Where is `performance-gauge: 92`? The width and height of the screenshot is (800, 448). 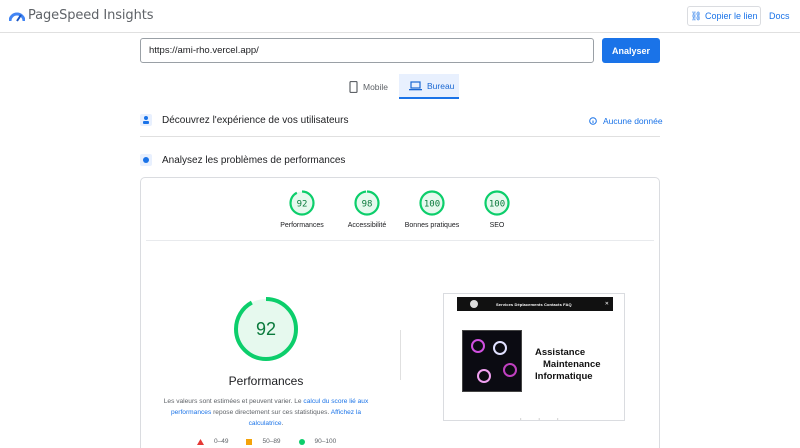
performance-gauge: 92 is located at coordinates (266, 329).